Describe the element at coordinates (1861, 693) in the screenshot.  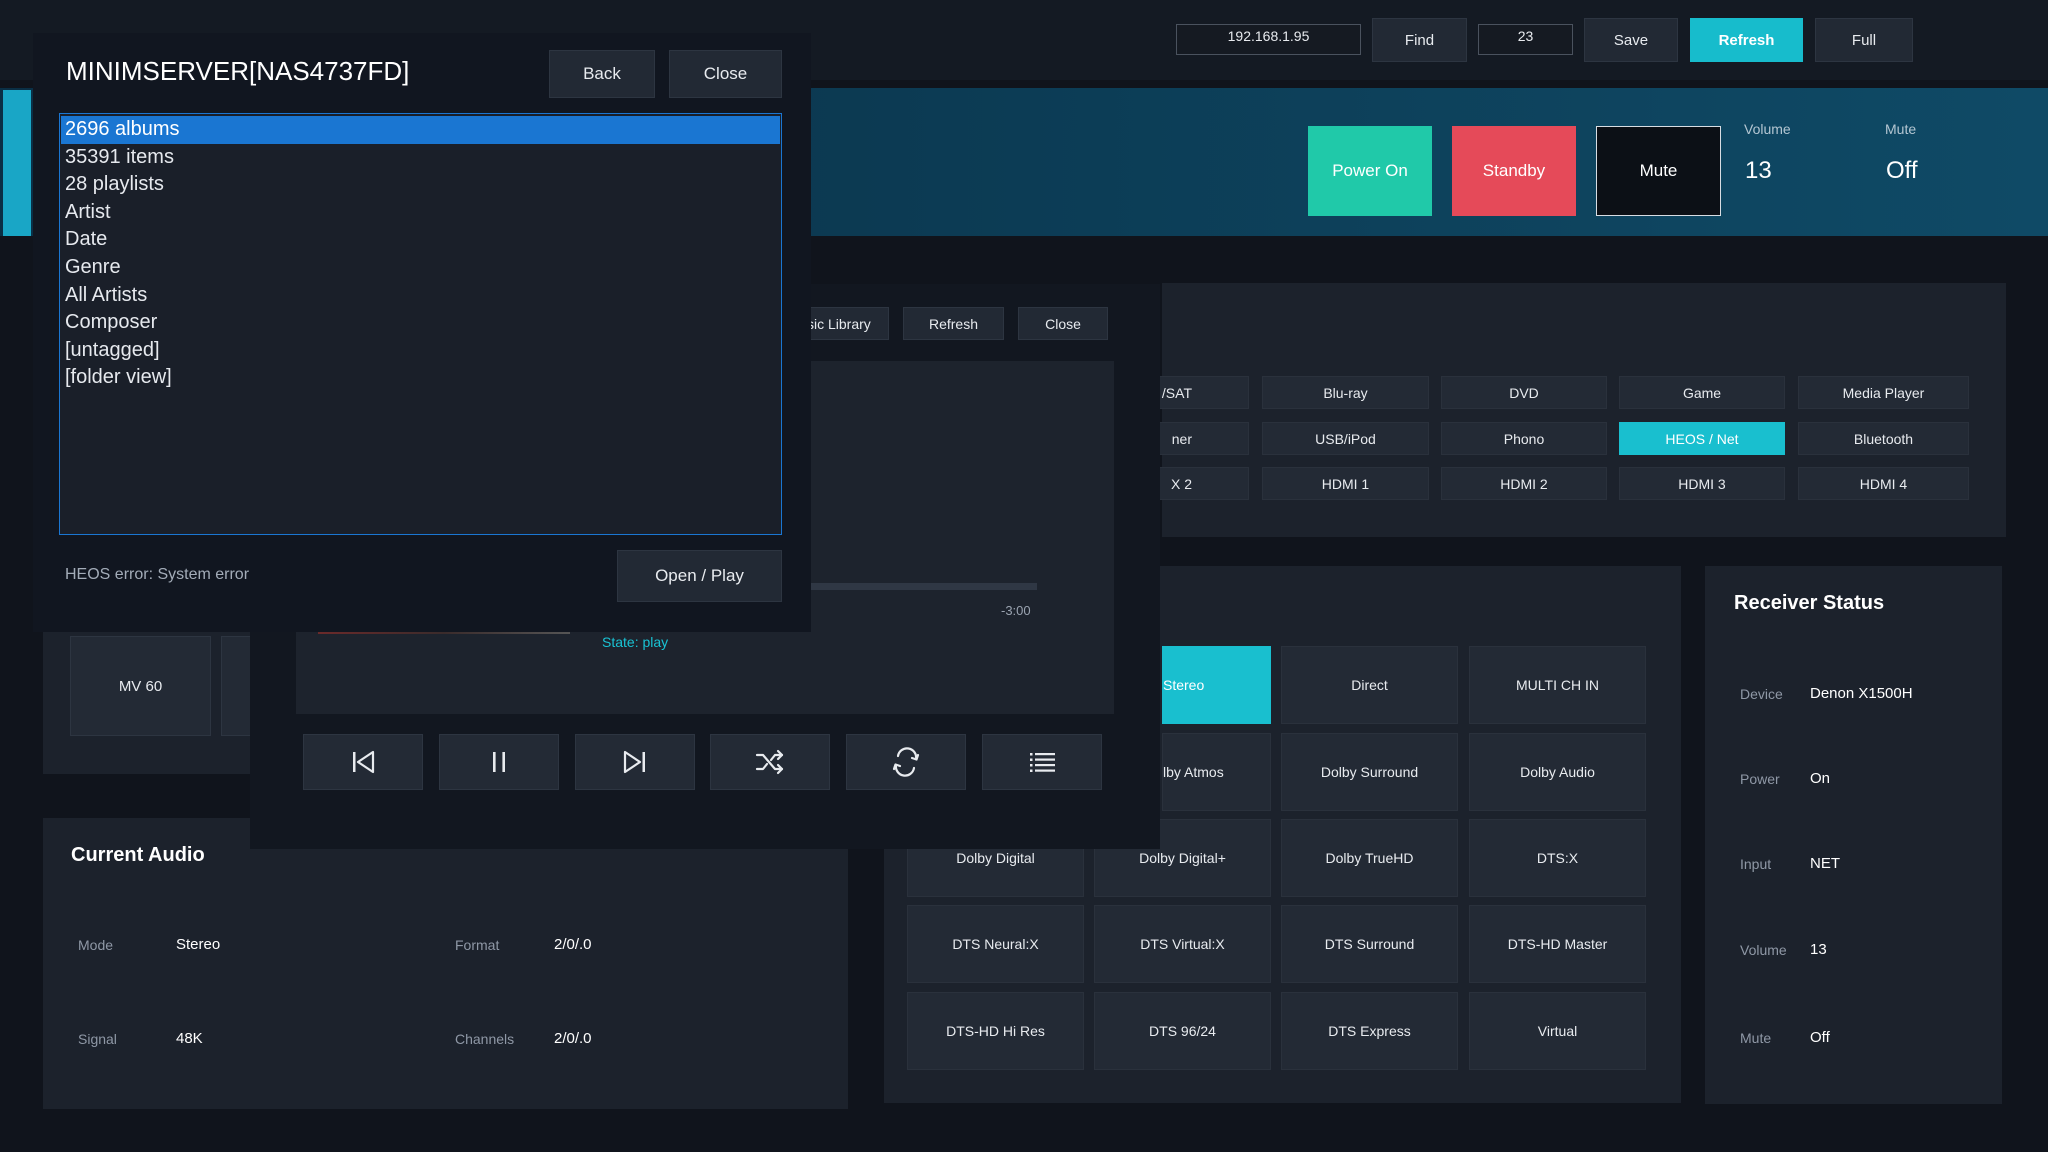
I see `status-device-value: Denon X1500H` at that location.